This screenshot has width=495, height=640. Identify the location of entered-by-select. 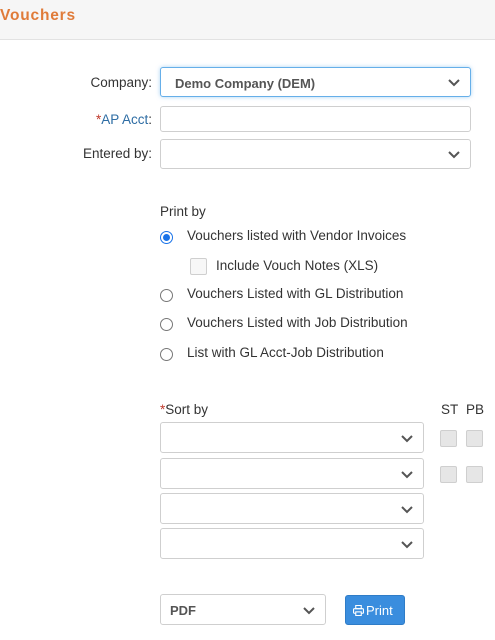
(315, 154).